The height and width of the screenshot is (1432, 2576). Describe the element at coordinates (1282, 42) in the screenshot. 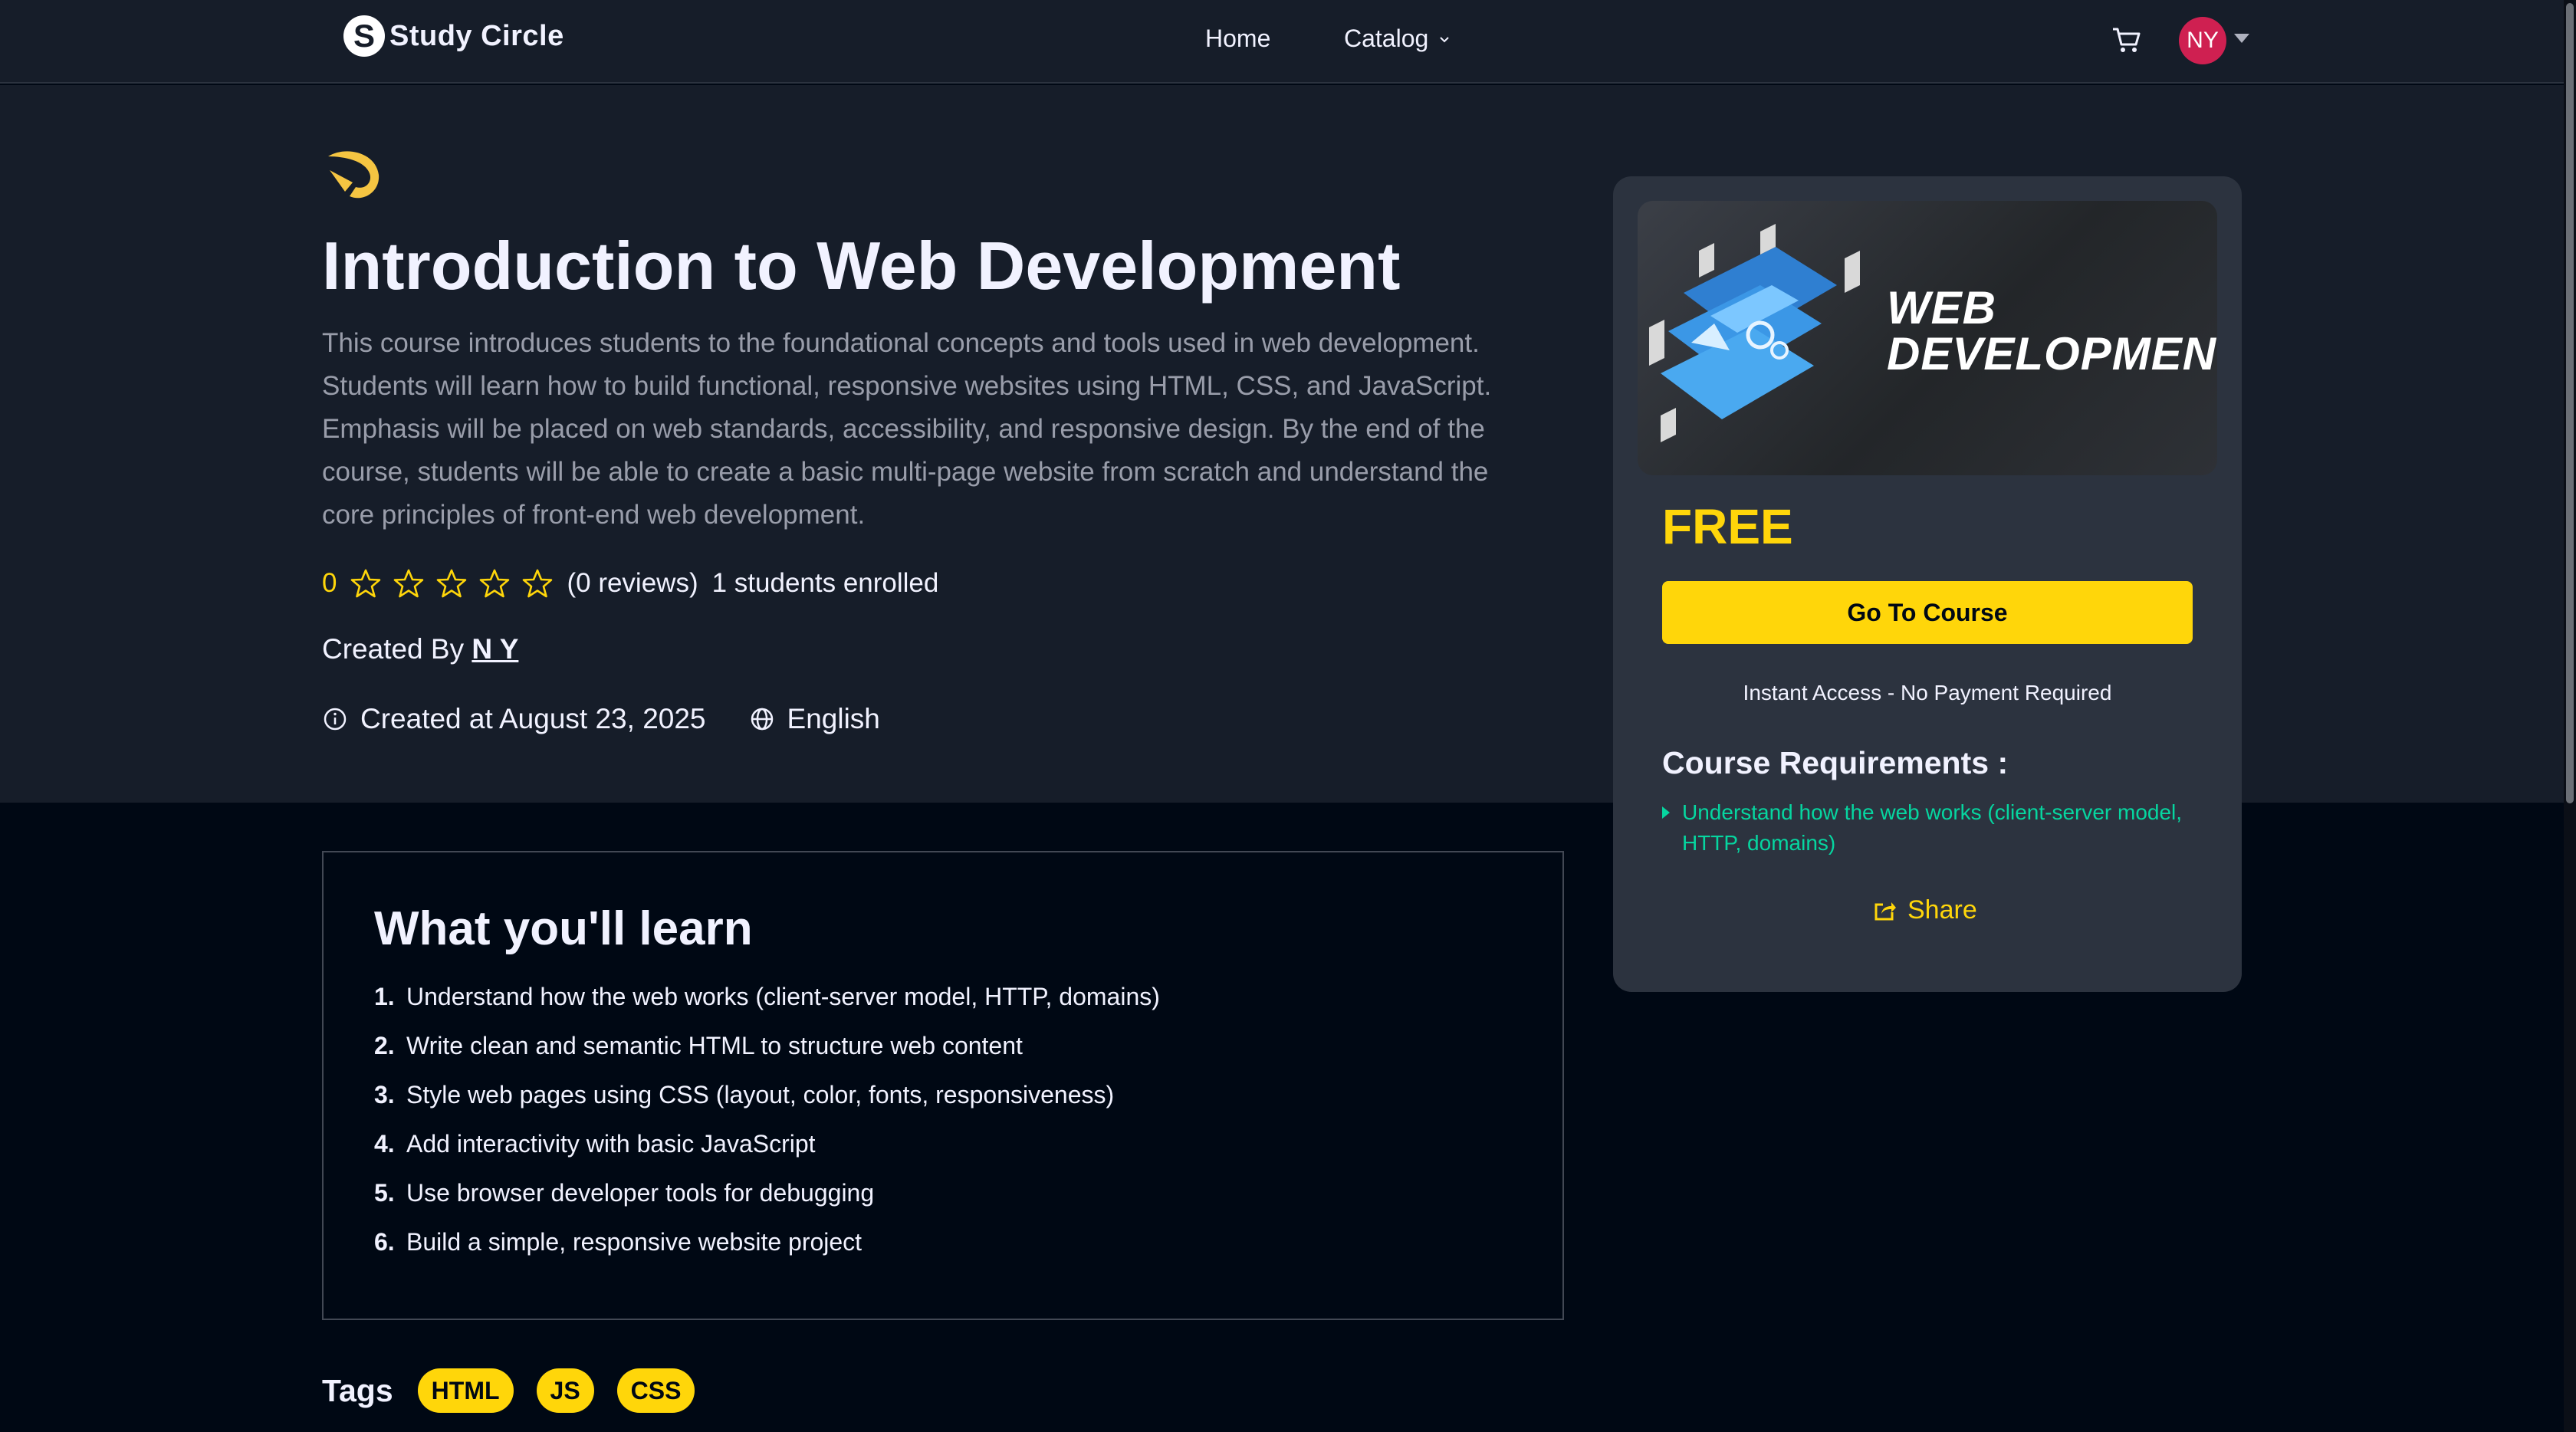

I see `top-navbar: S Study Circle Home Catalog NY` at that location.